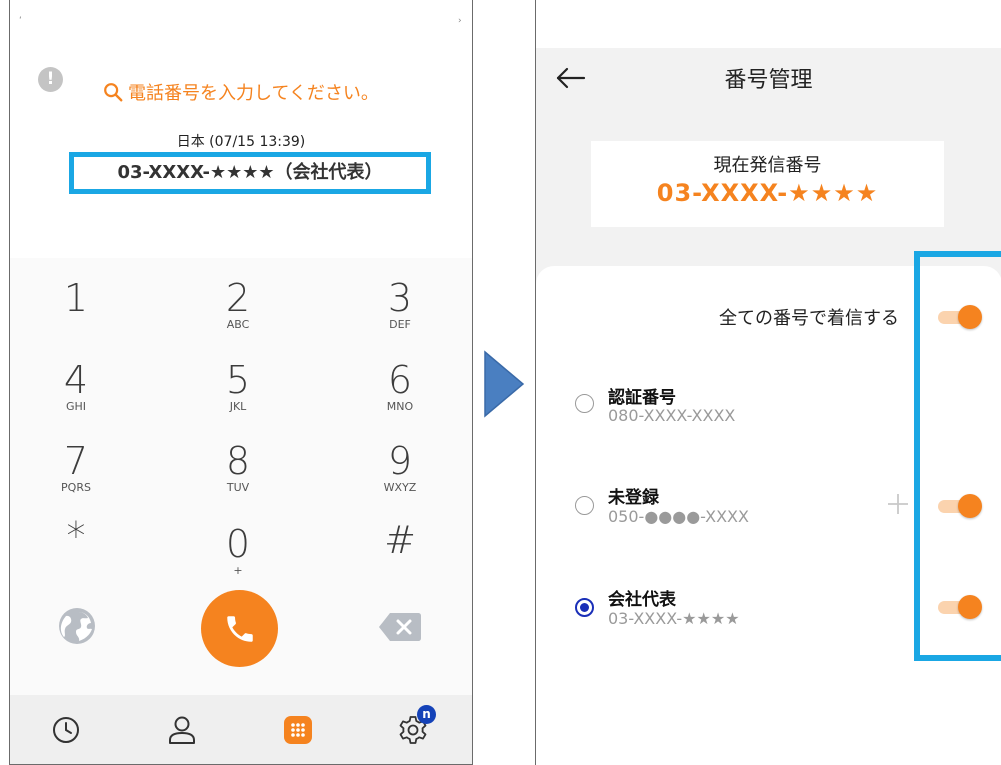  I want to click on key-star: *, so click(76, 536).